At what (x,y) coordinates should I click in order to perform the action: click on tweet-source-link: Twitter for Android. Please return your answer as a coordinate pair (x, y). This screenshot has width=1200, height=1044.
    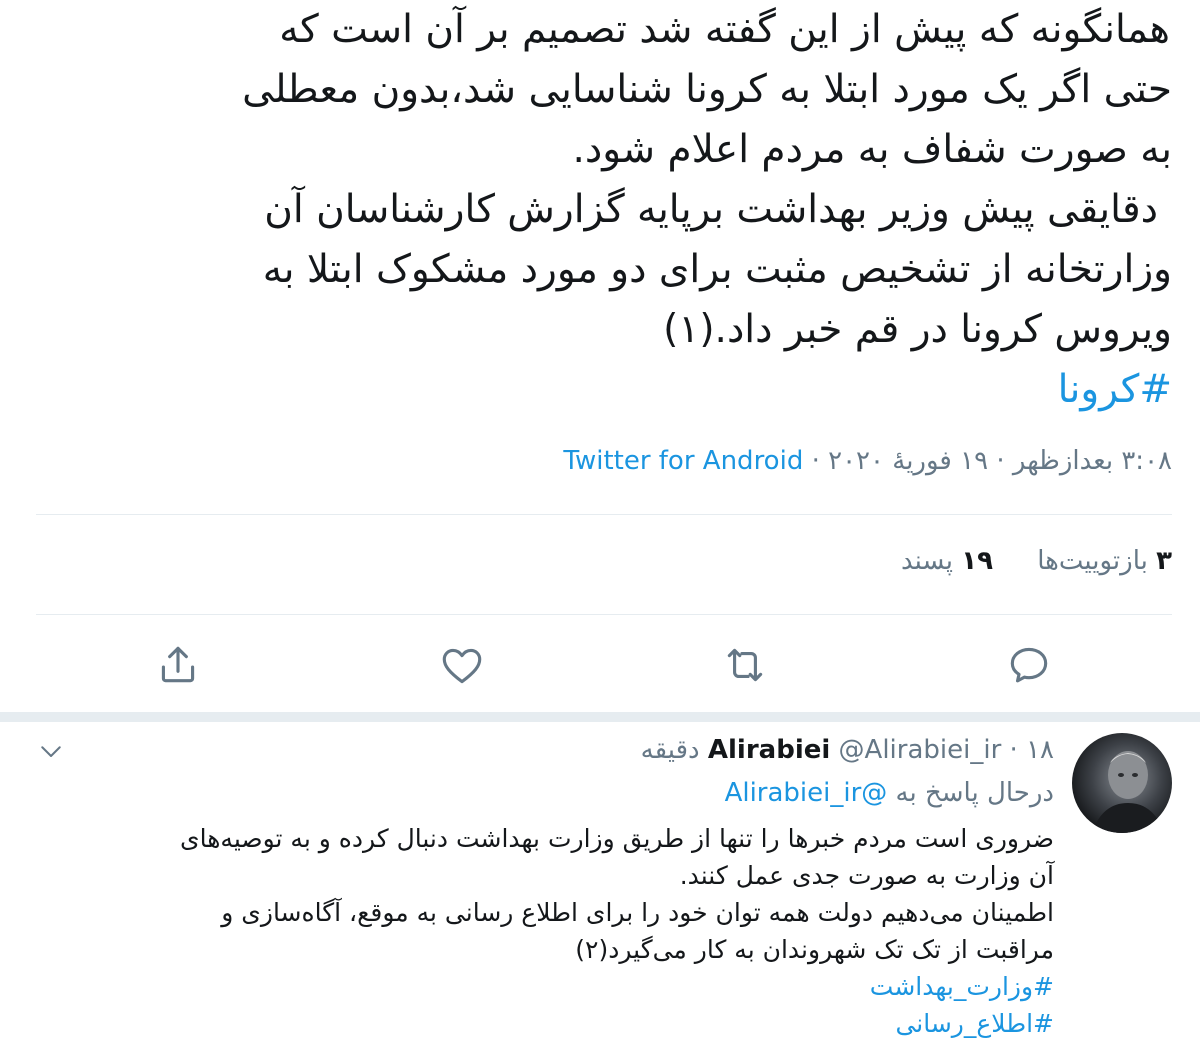
    Looking at the image, I should click on (683, 461).